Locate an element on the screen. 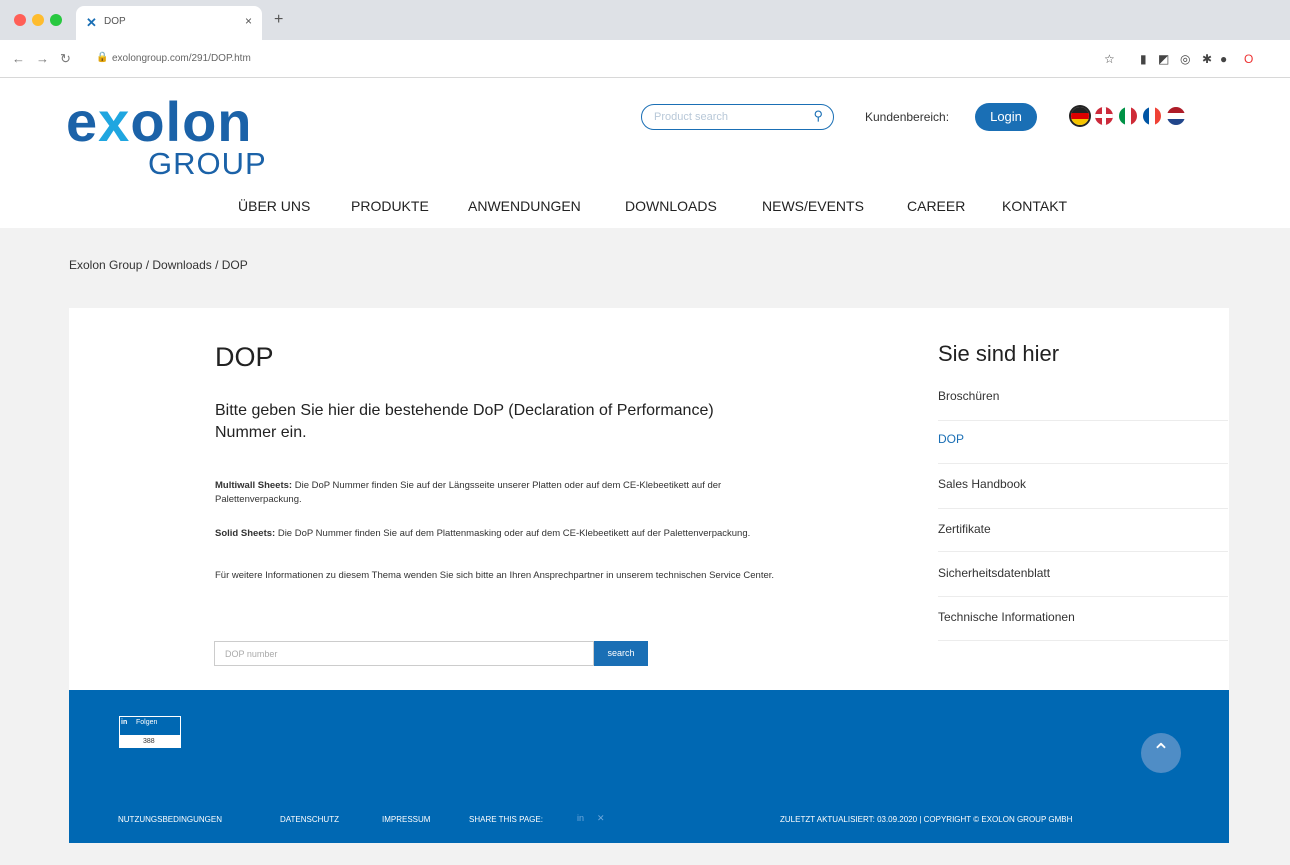  forward-icon: → is located at coordinates (42, 58).